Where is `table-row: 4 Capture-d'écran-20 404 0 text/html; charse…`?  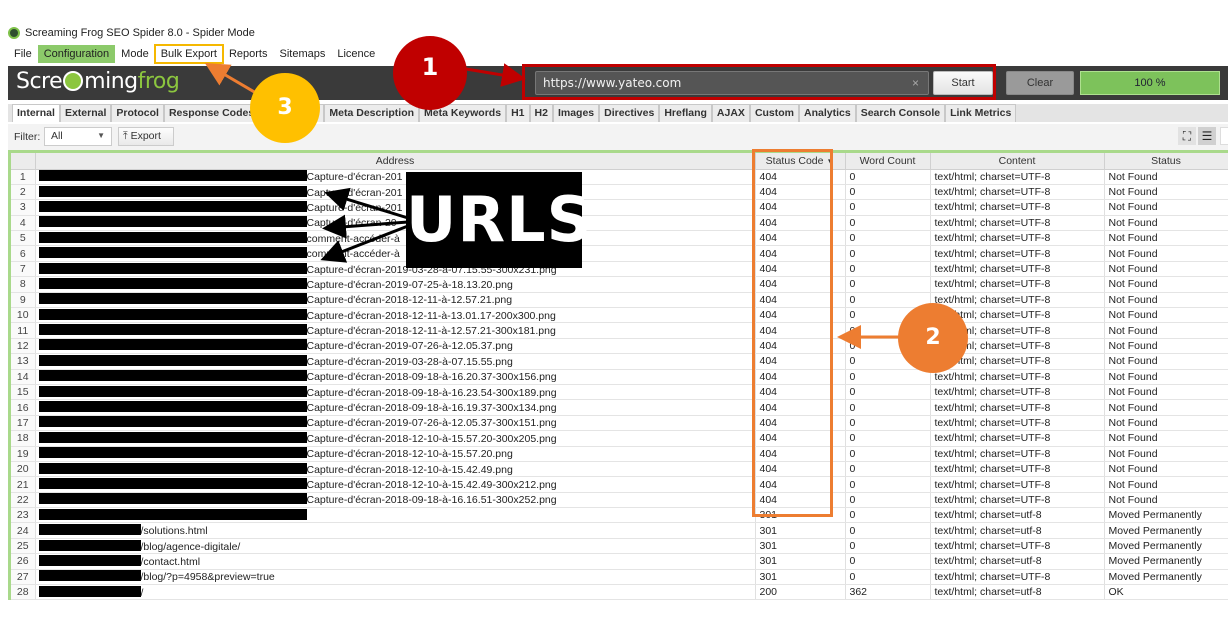
table-row: 4 Capture-d'écran-20 404 0 text/html; charse… is located at coordinates (619, 223).